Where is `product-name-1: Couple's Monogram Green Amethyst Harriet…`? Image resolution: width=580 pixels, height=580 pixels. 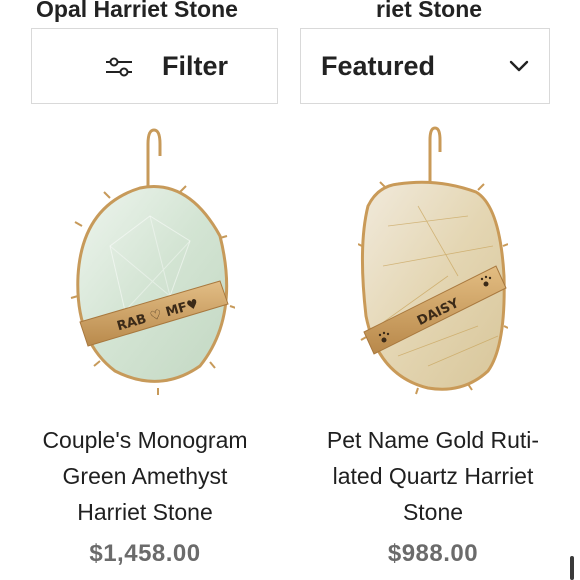 product-name-1: Couple's Monogram Green Amethyst Harriet… is located at coordinates (145, 476).